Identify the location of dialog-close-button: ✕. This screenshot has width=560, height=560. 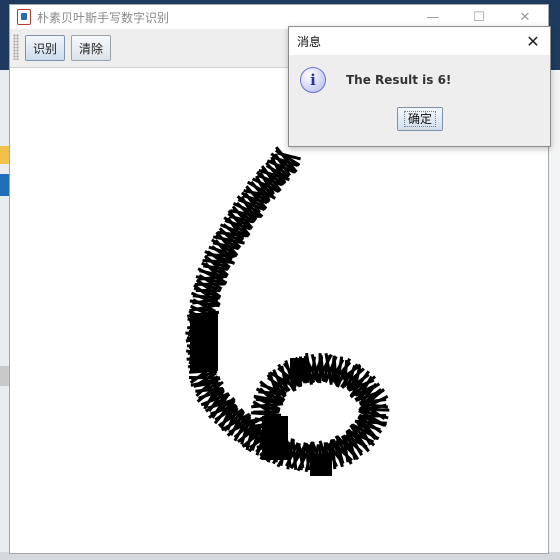
(533, 41).